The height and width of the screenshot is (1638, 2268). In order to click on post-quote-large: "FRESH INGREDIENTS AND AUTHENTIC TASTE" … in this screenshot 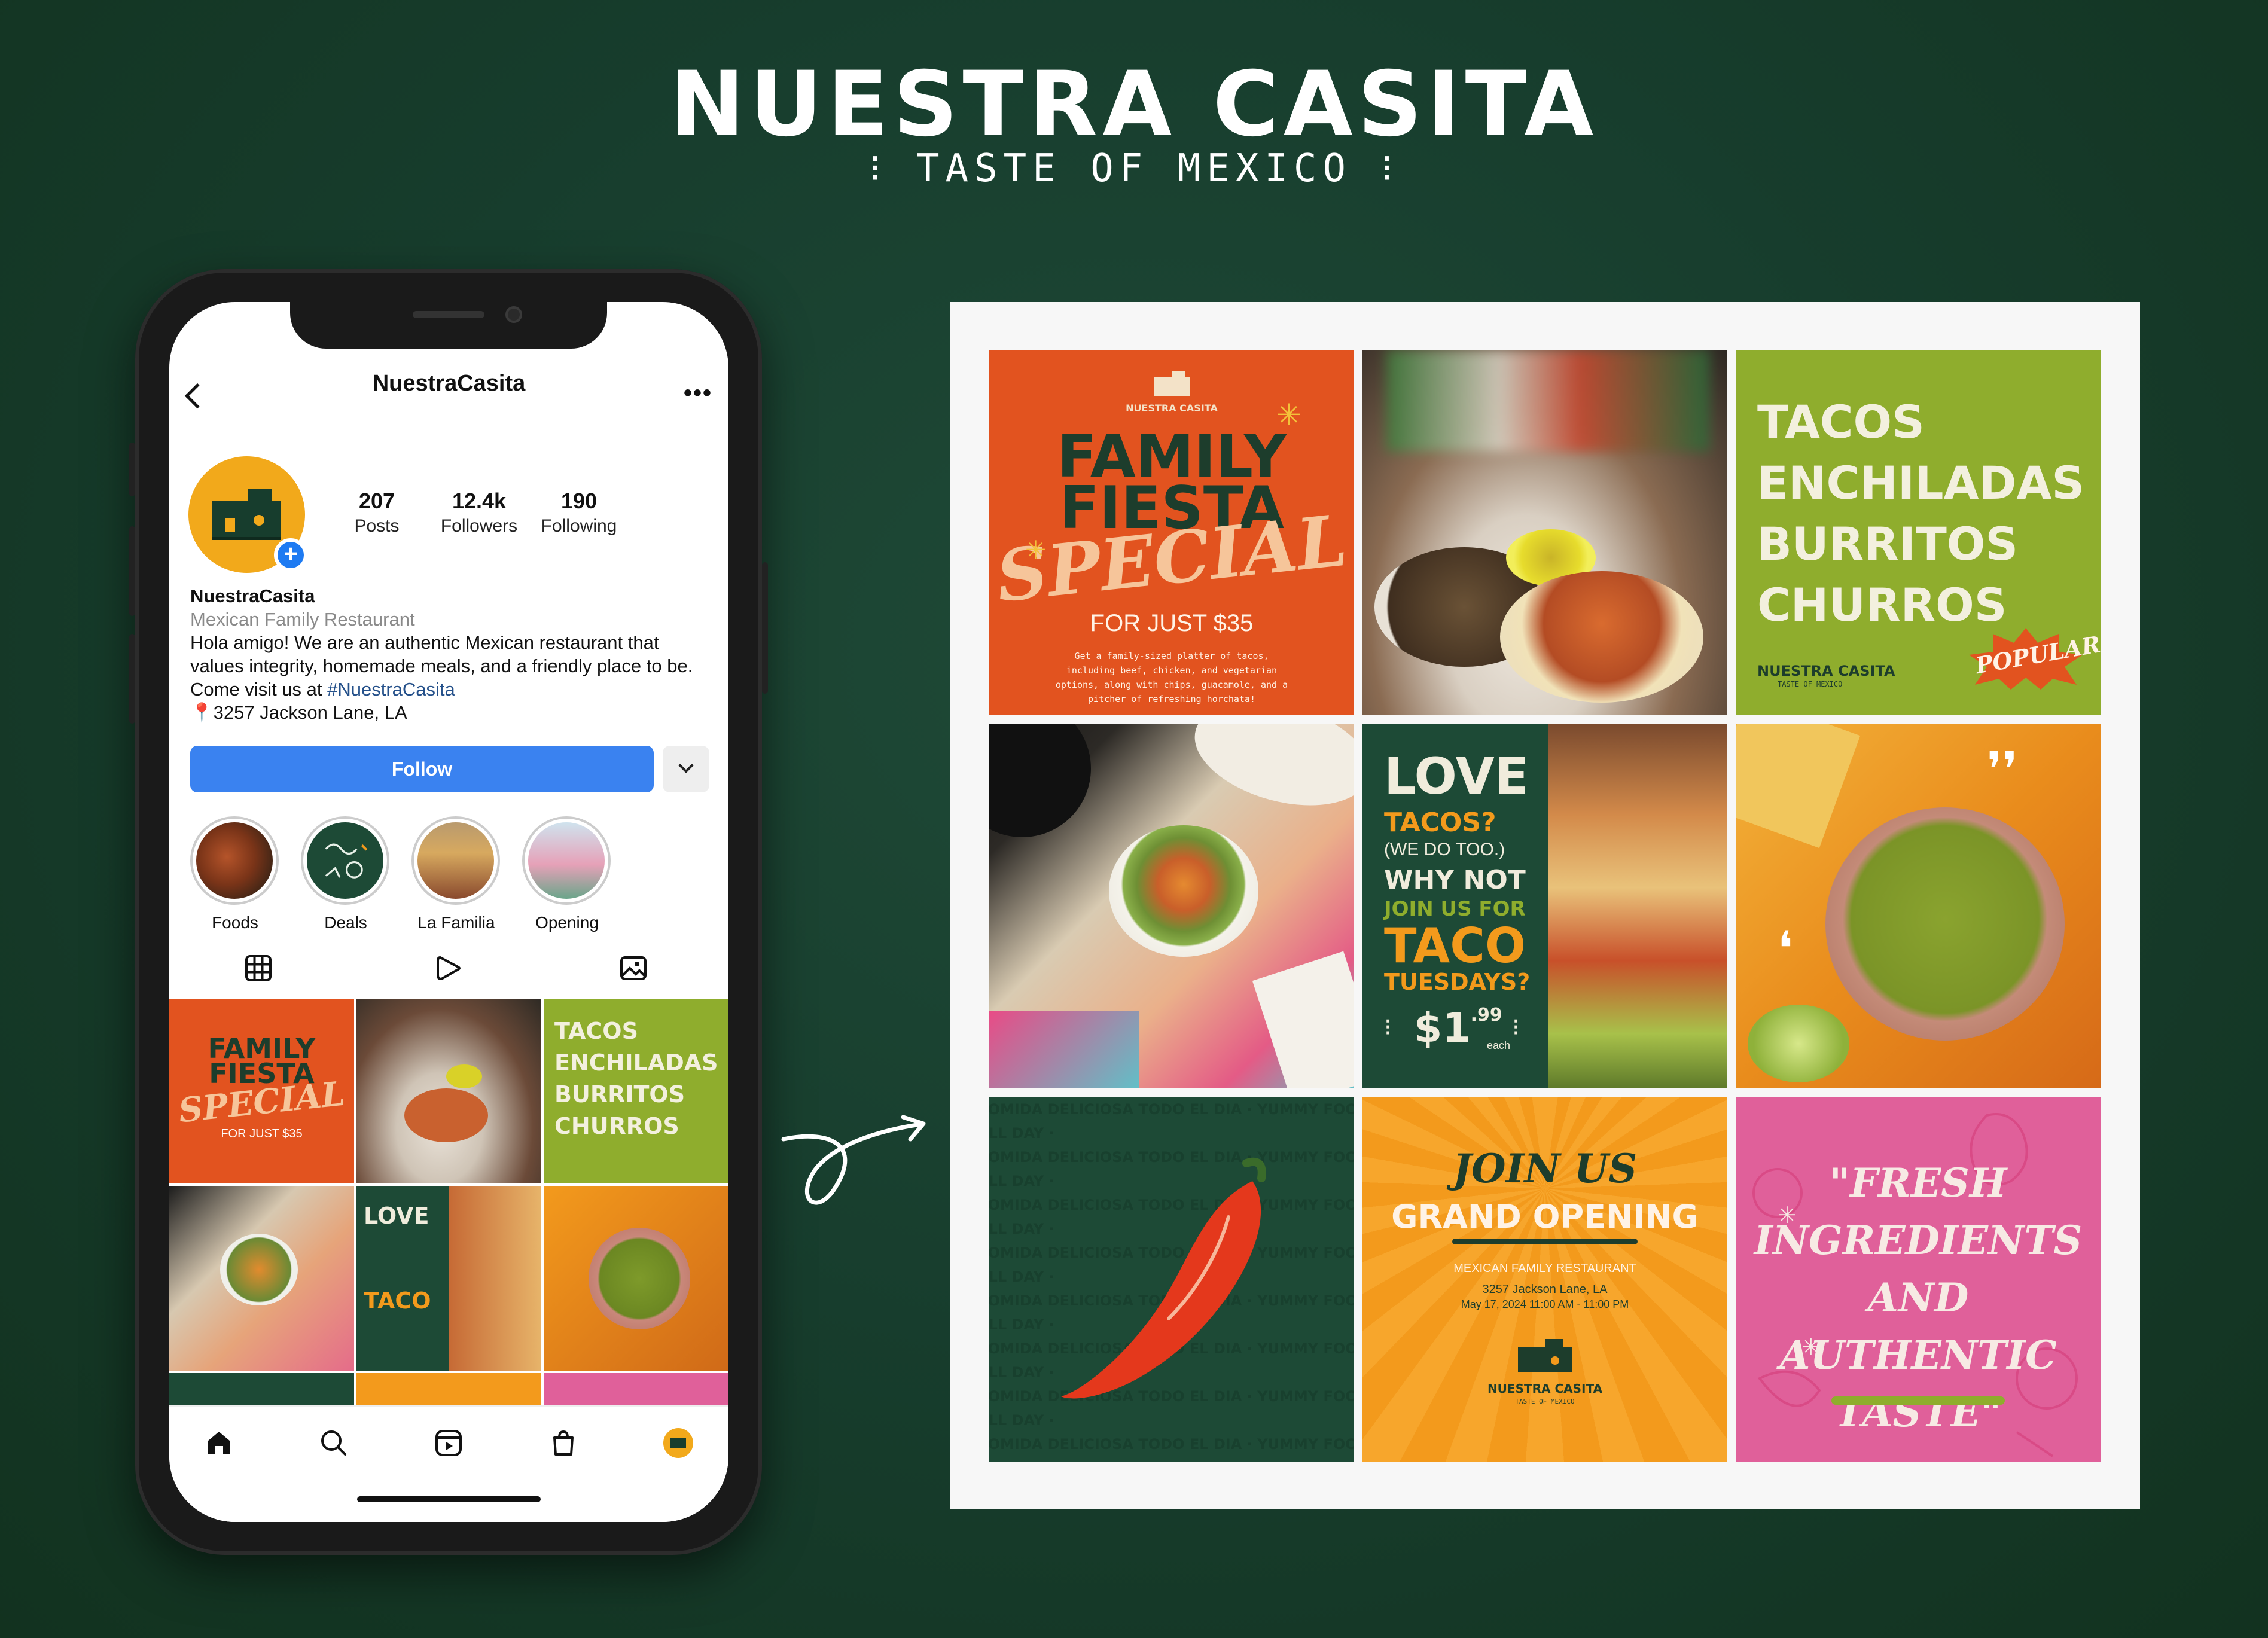, I will do `click(1918, 1279)`.